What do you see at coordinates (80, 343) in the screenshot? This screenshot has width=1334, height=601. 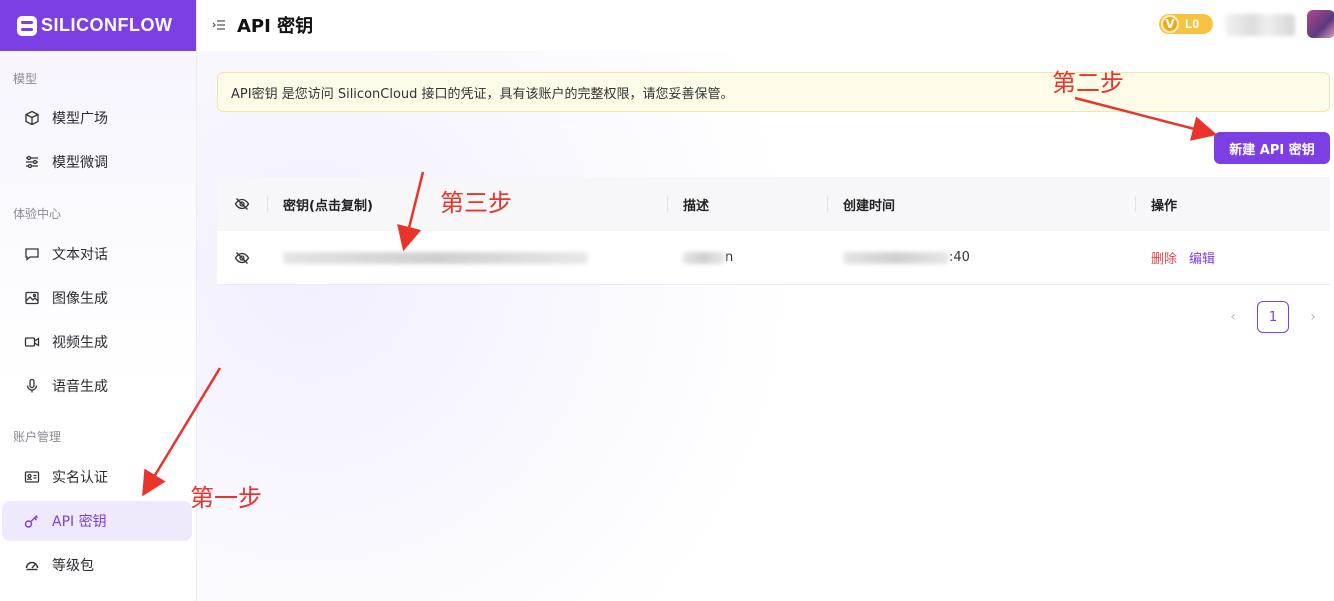 I see `sidebar-item-label: 视频生成` at bounding box center [80, 343].